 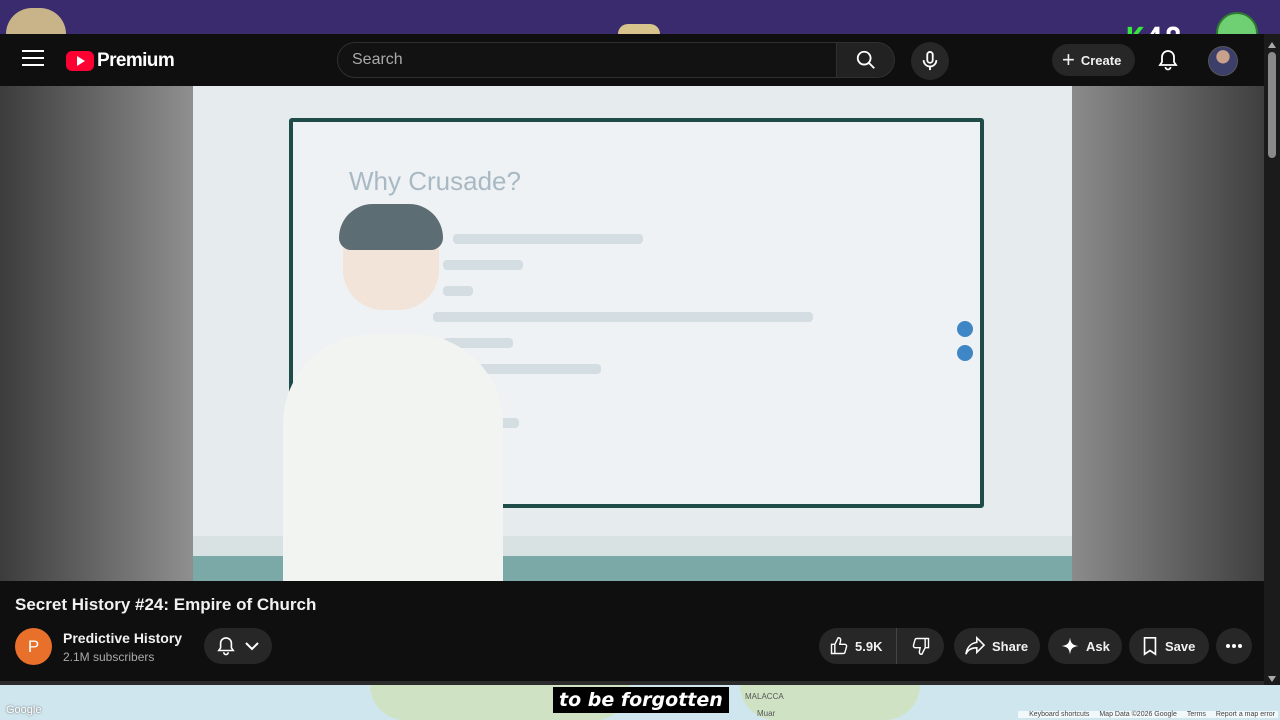 I want to click on plus-icon: +, so click(x=1068, y=59).